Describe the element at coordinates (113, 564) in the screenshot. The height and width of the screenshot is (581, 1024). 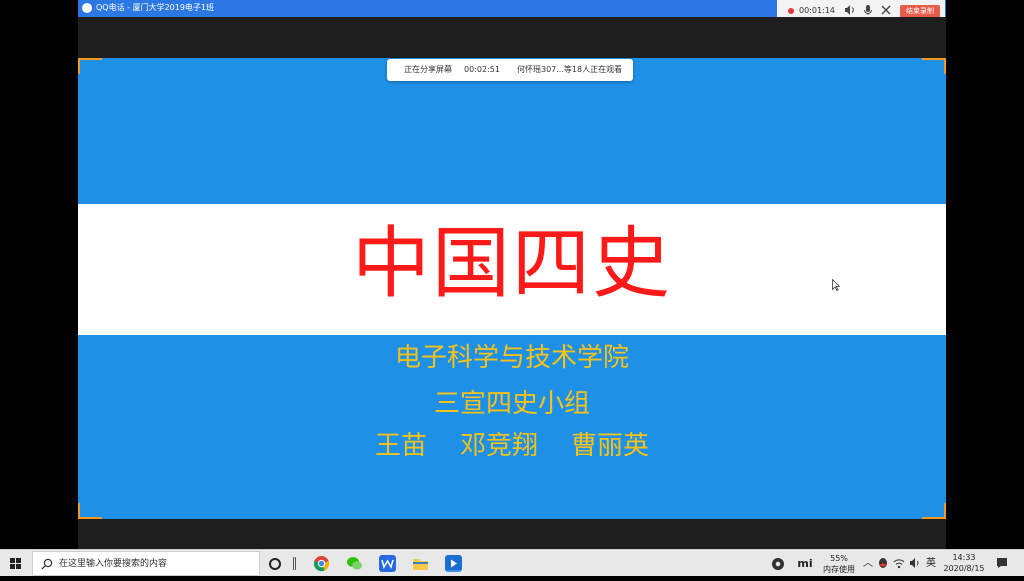
I see `search-placeholder: 在这里输入你要搜索的内容` at that location.